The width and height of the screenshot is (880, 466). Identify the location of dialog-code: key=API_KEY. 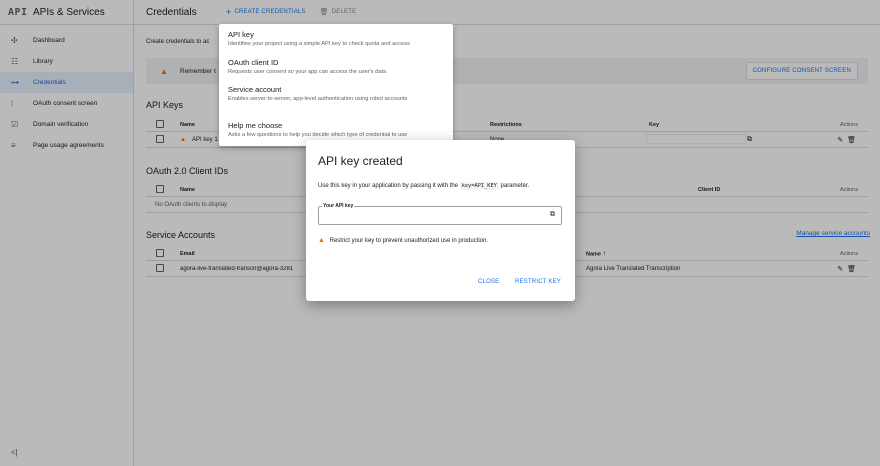
(479, 186).